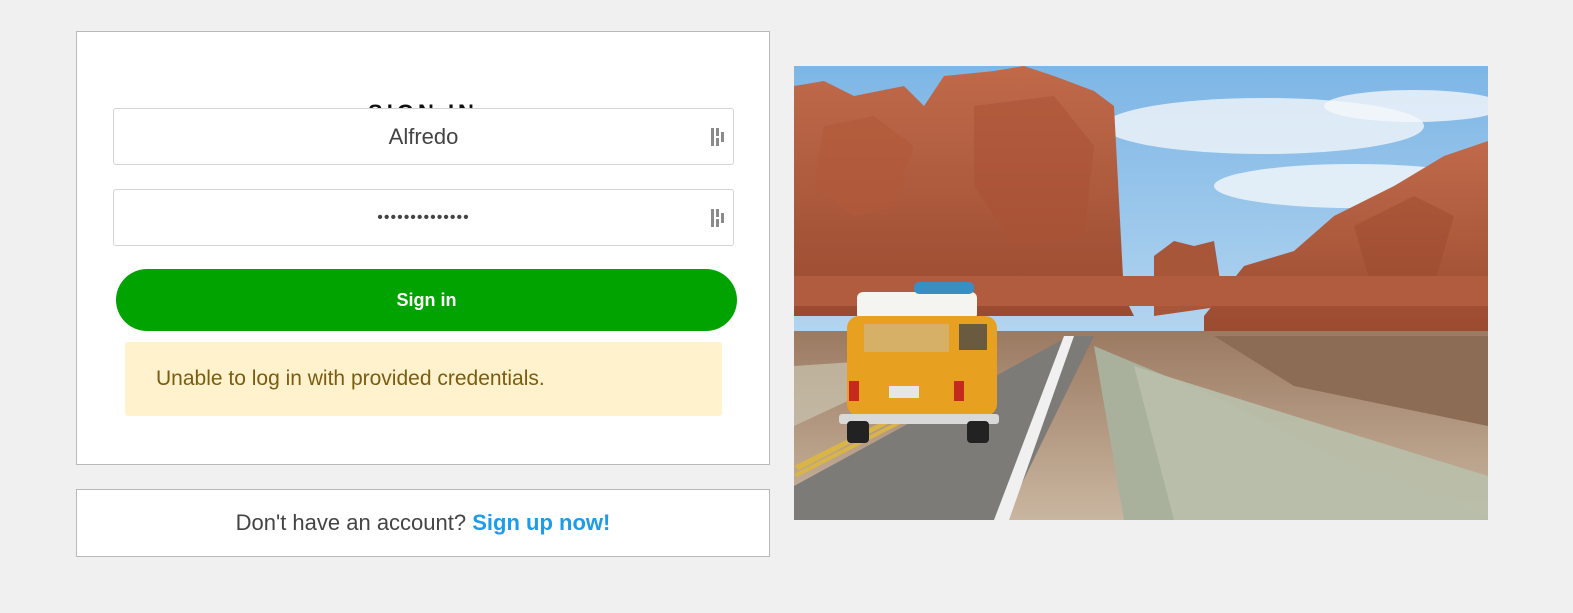 This screenshot has width=1573, height=613. What do you see at coordinates (919, 362) in the screenshot?
I see `van` at bounding box center [919, 362].